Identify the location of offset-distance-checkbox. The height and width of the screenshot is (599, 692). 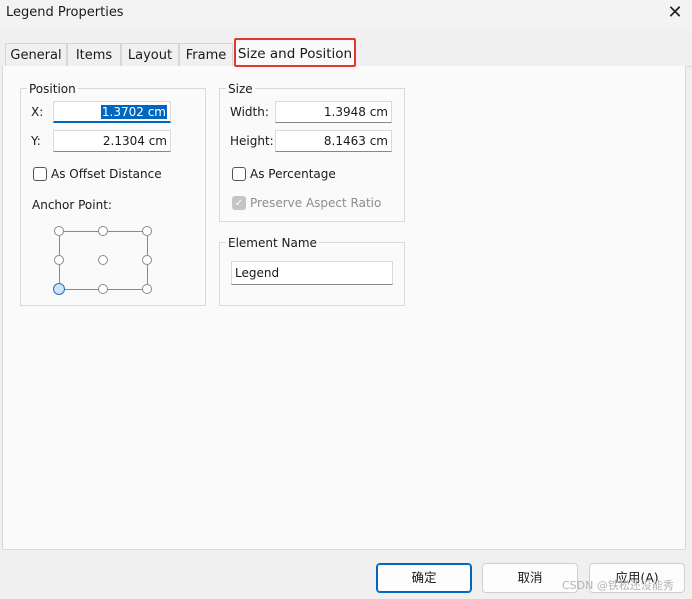
(40, 174).